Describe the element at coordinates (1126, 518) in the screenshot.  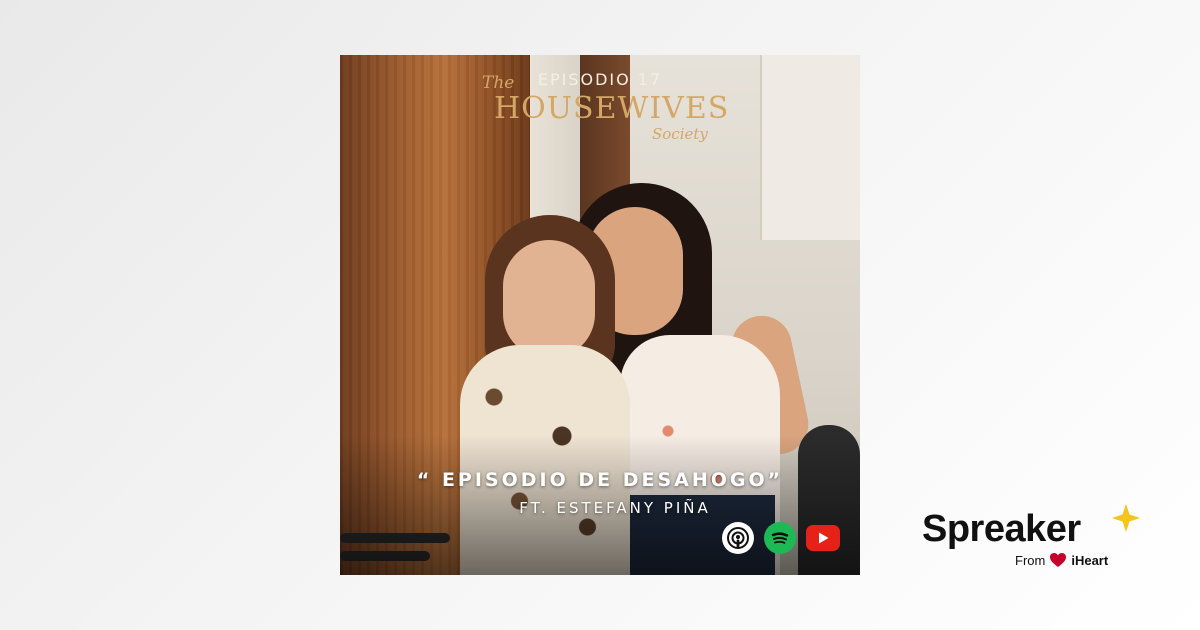
I see `star-icon` at that location.